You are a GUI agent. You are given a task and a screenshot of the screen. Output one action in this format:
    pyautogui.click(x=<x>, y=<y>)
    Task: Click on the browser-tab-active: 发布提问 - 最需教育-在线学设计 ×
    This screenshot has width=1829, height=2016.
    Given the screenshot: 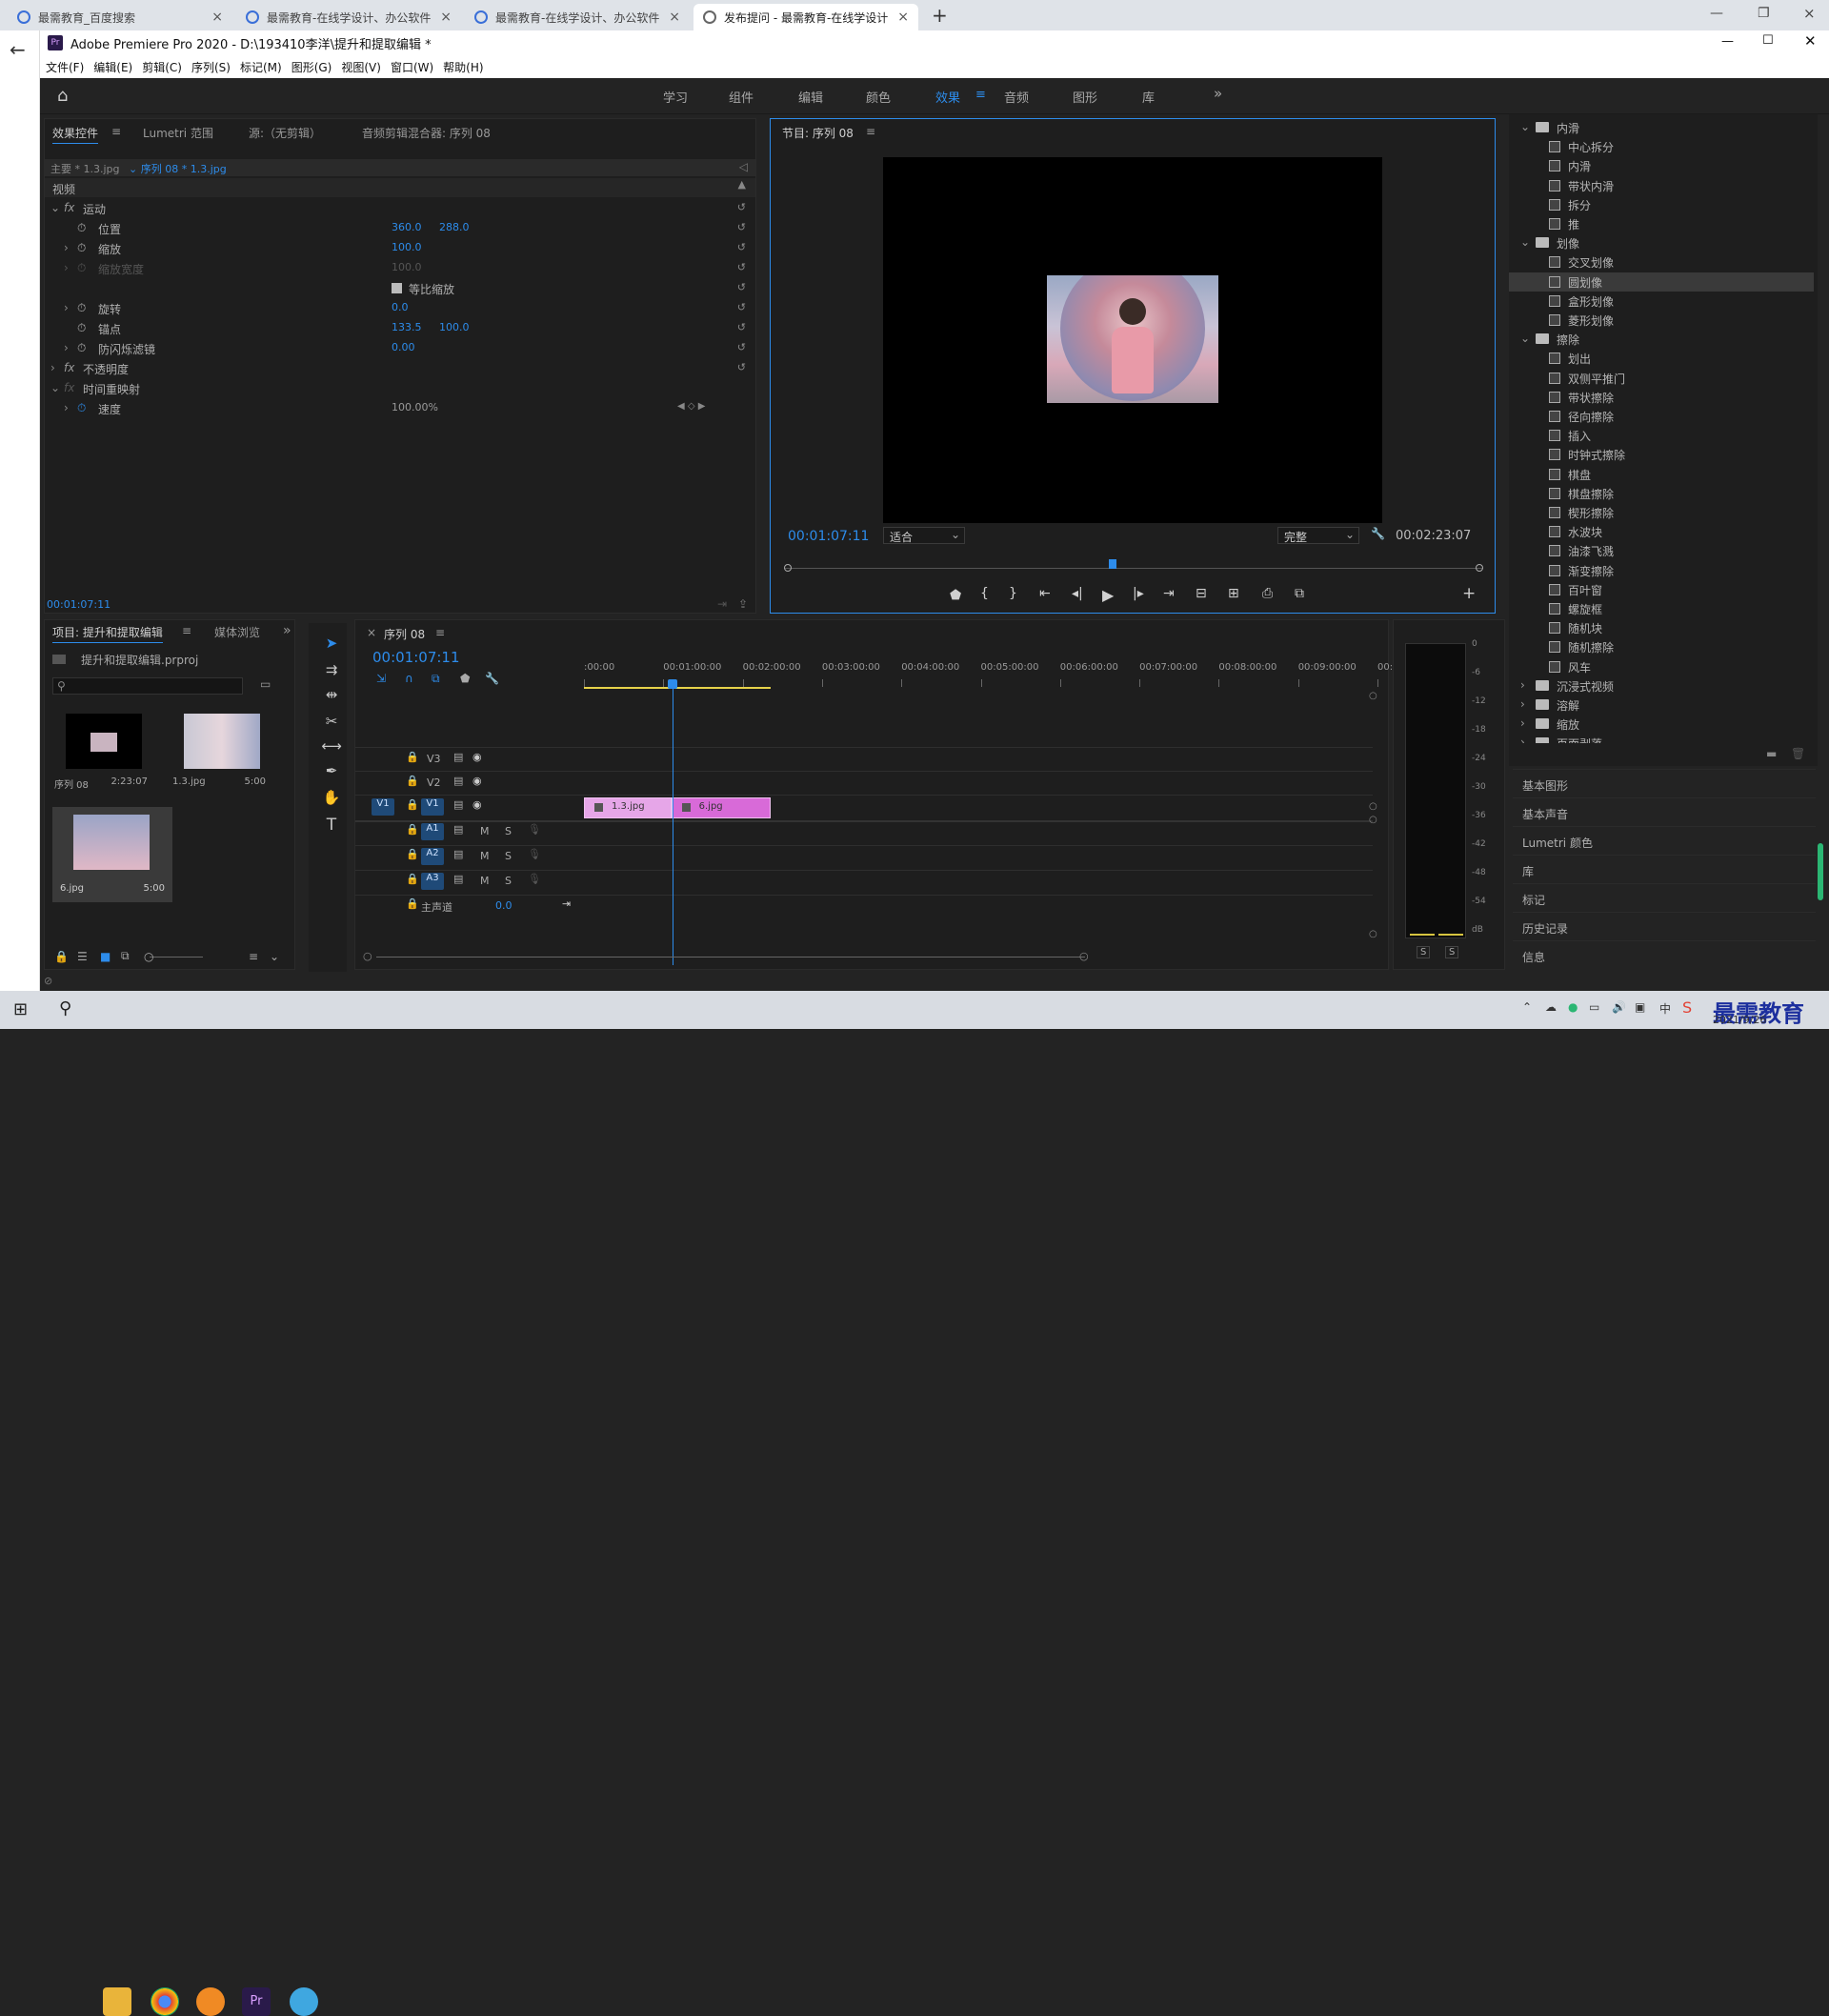 What is the action you would take?
    pyautogui.click(x=806, y=17)
    